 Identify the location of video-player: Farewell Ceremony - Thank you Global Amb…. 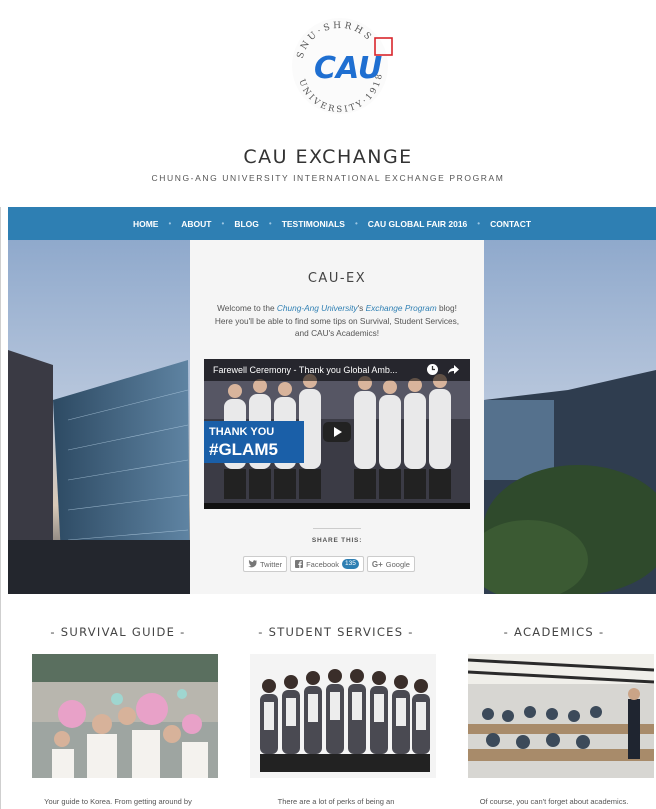
(337, 434).